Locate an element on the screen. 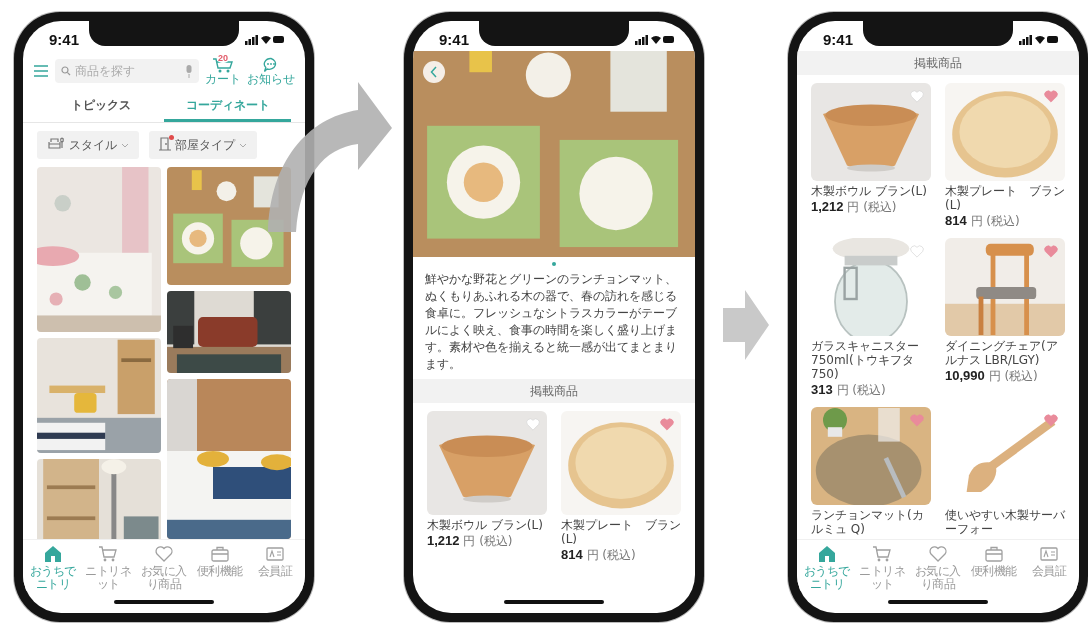 This screenshot has width=1088, height=628. search-icon is located at coordinates (66, 71).